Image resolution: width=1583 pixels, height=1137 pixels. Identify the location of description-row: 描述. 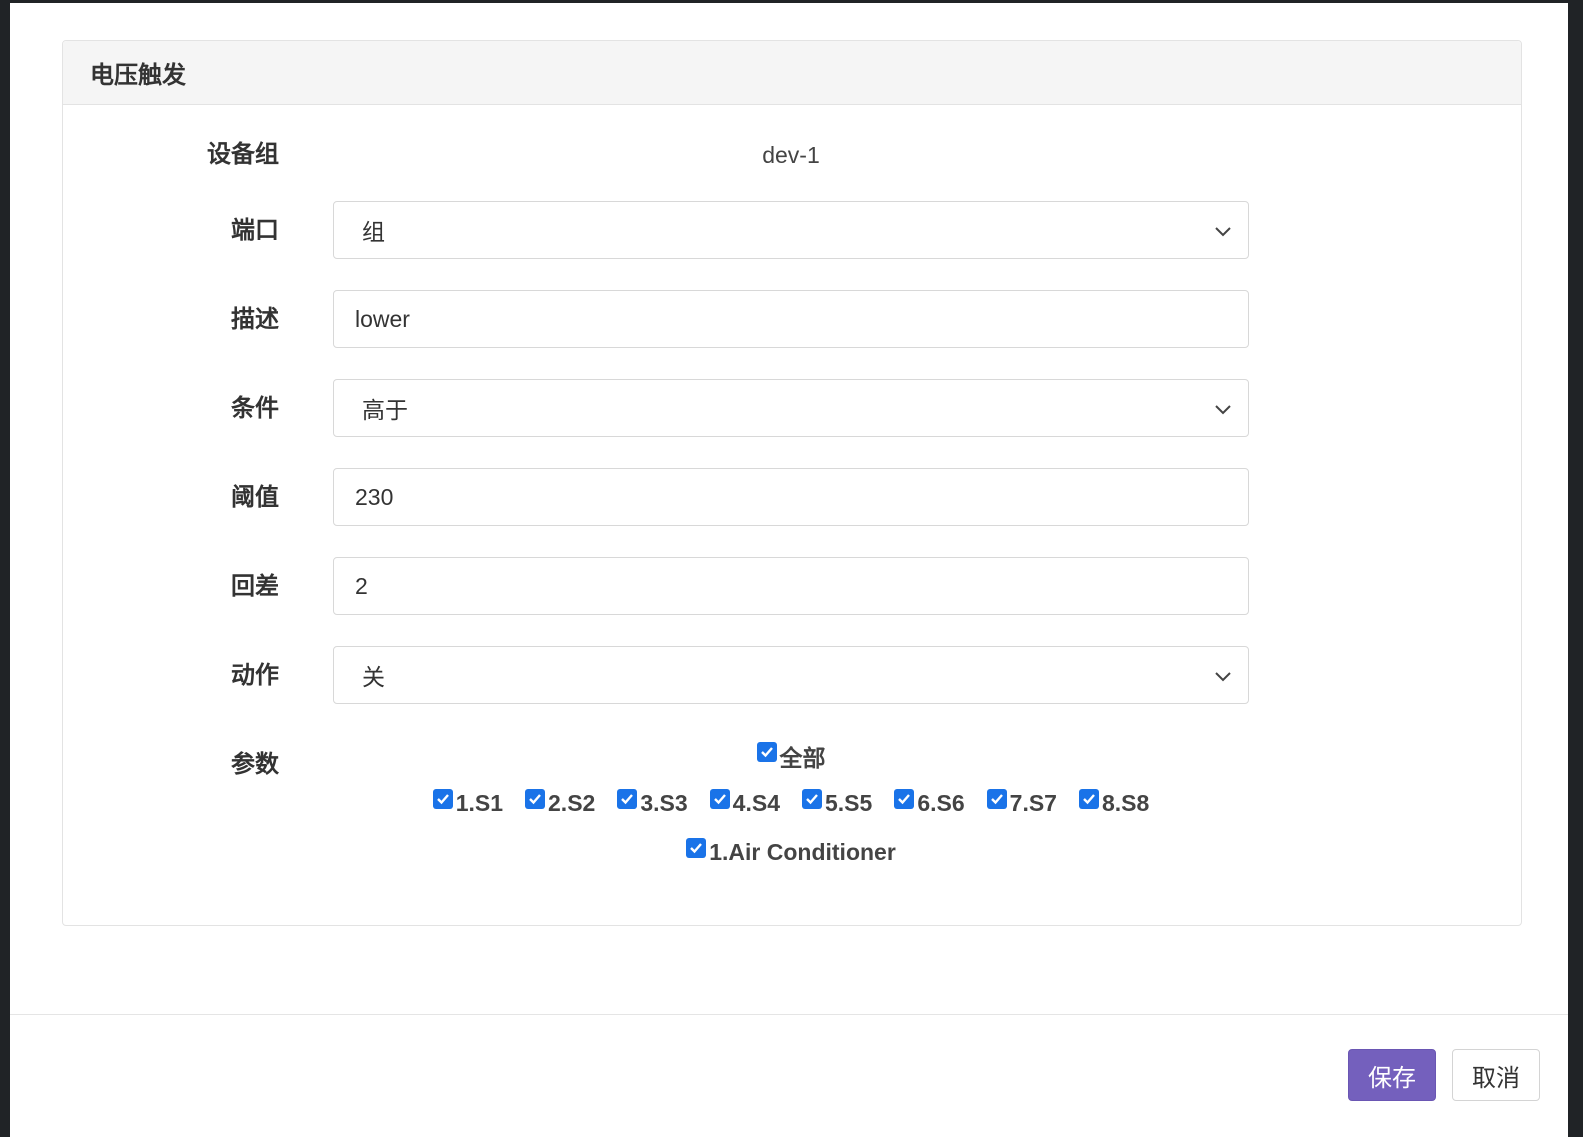
(792, 320).